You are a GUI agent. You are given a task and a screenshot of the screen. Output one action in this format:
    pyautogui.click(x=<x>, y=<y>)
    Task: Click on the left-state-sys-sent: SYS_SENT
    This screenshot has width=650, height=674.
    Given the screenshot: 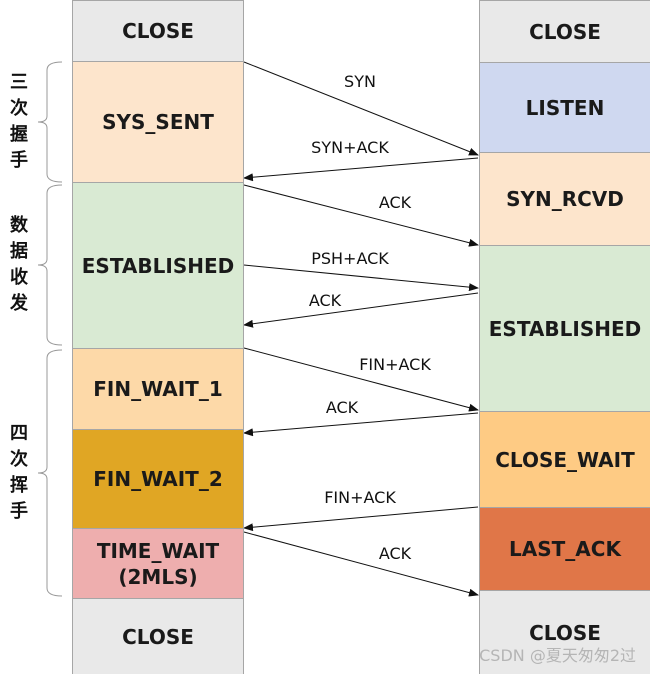 What is the action you would take?
    pyautogui.click(x=158, y=122)
    